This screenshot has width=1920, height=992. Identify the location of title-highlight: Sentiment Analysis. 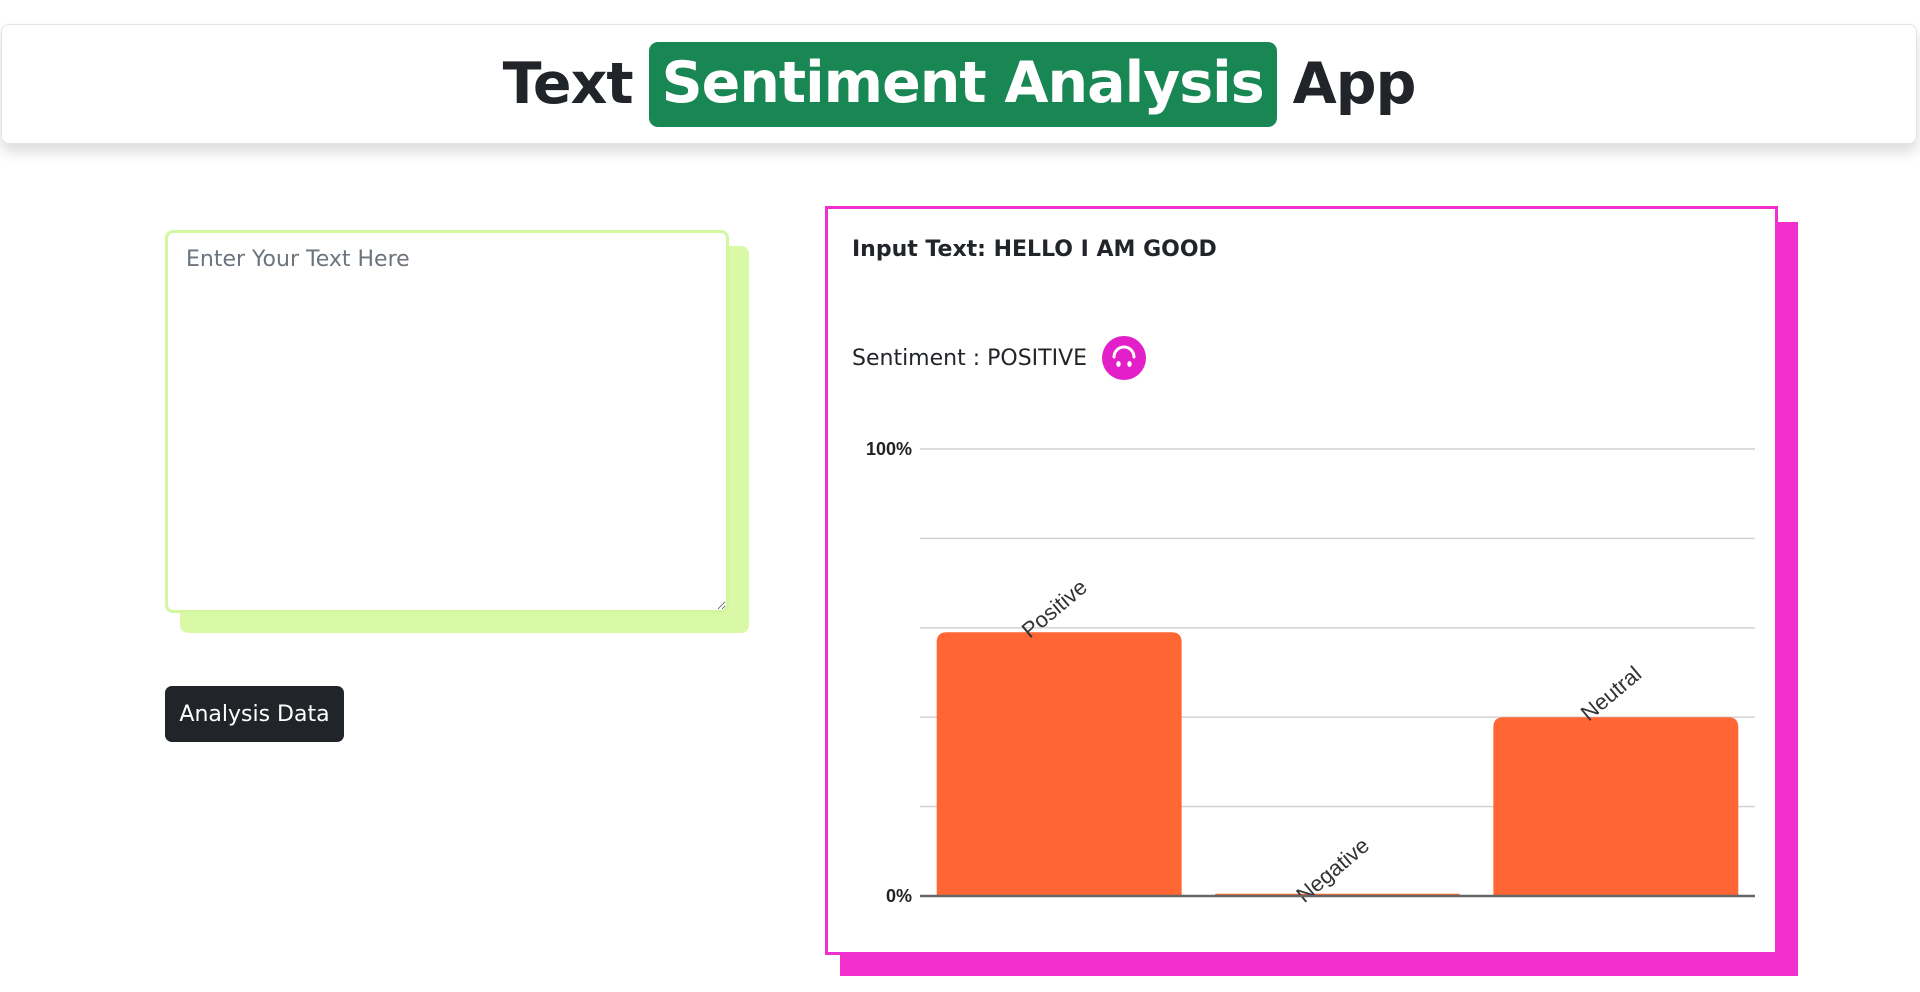
(962, 84).